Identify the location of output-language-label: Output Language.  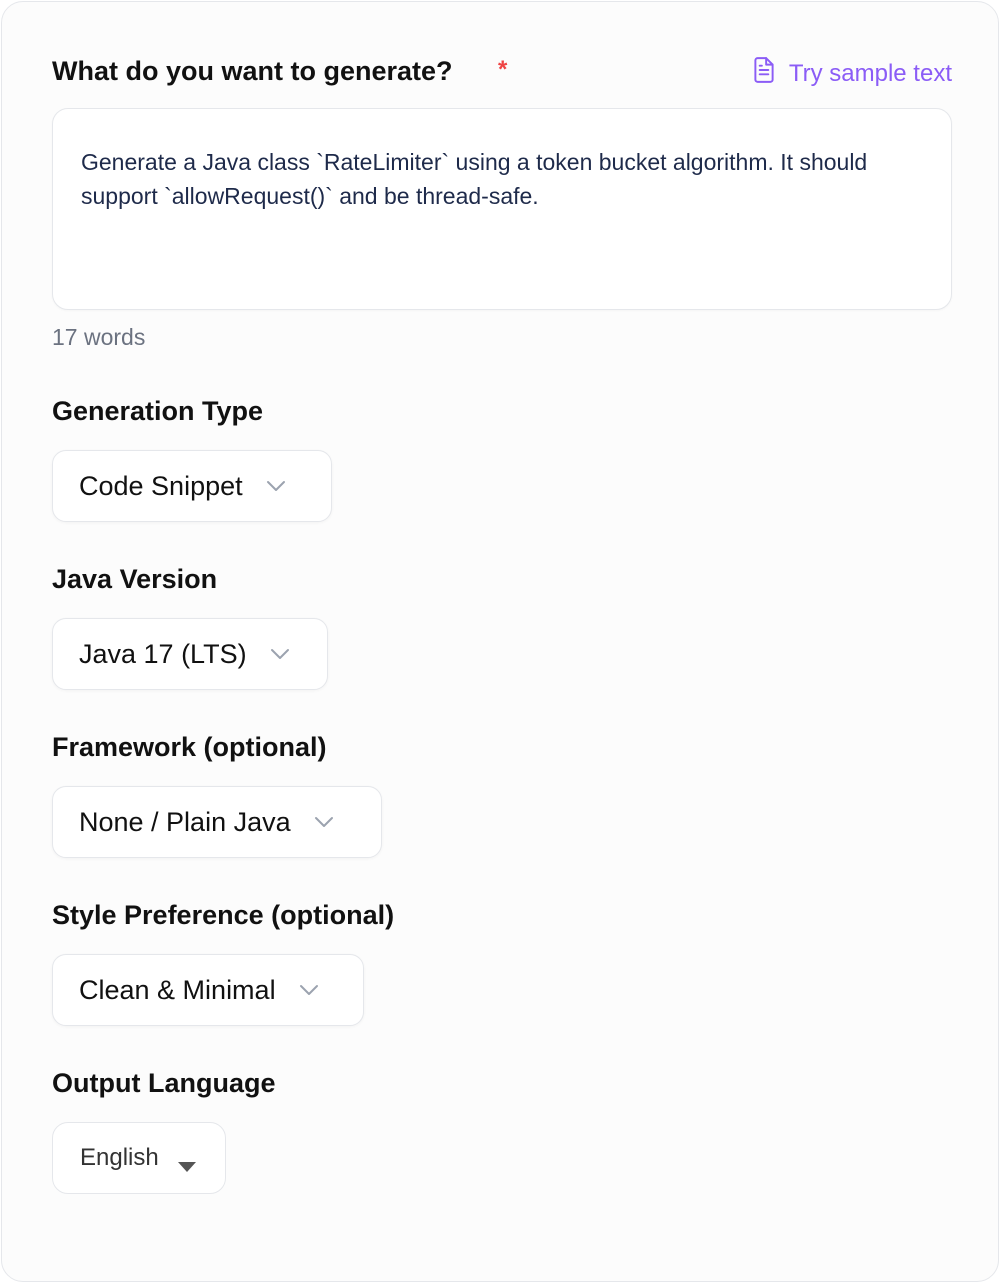
(164, 1083).